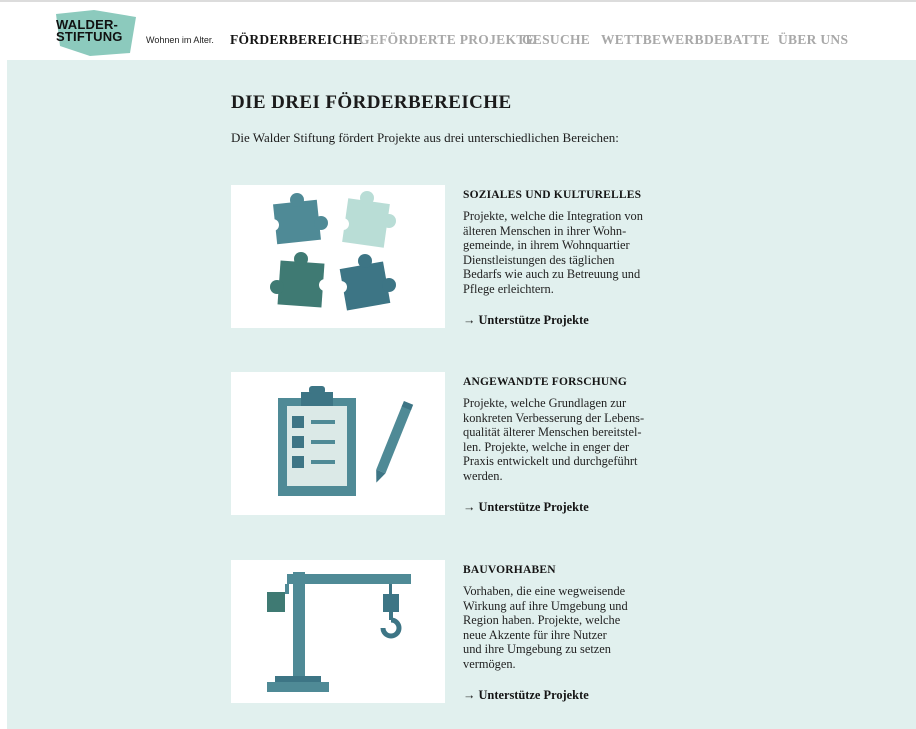 The width and height of the screenshot is (916, 729). I want to click on nav-item-ueber-uns: ÜBER UNS, so click(813, 40).